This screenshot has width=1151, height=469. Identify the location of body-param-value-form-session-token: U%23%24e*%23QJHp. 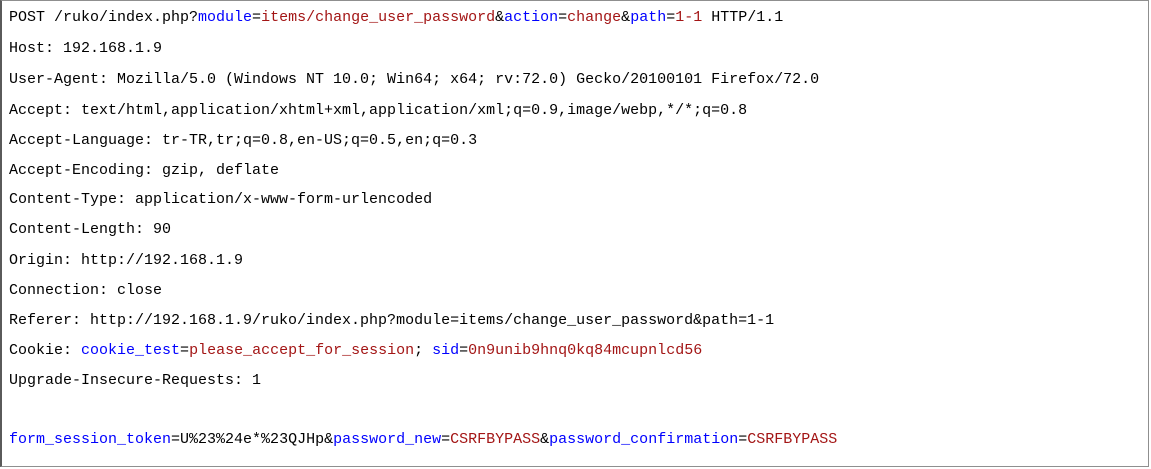
(252, 439).